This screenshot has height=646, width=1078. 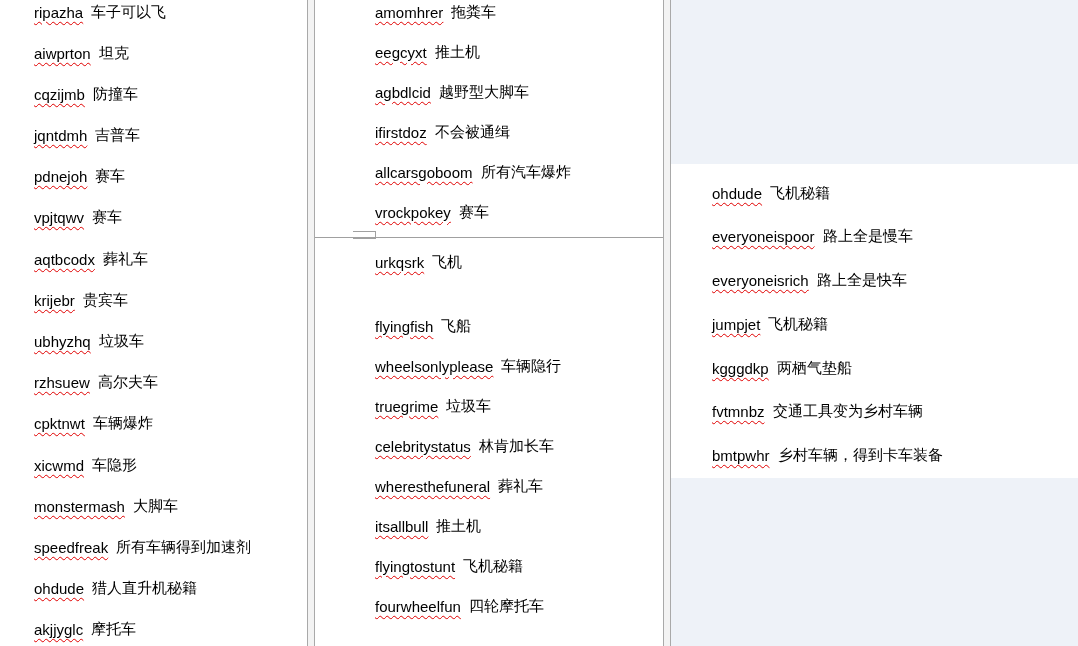 What do you see at coordinates (407, 406) in the screenshot?
I see `cheat-code: truegrime` at bounding box center [407, 406].